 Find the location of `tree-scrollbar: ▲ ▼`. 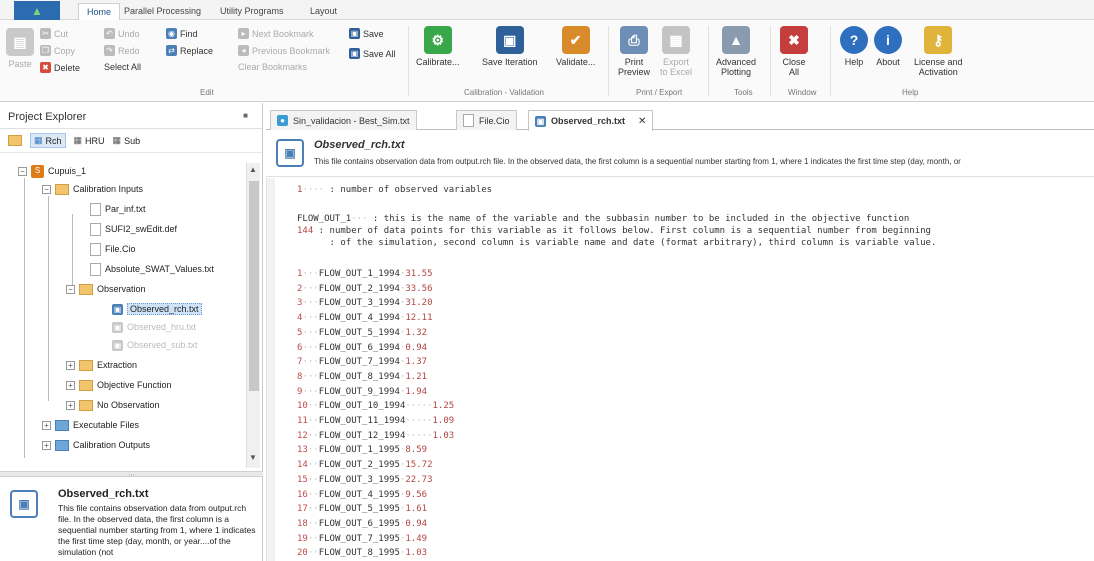

tree-scrollbar: ▲ ▼ is located at coordinates (253, 315).